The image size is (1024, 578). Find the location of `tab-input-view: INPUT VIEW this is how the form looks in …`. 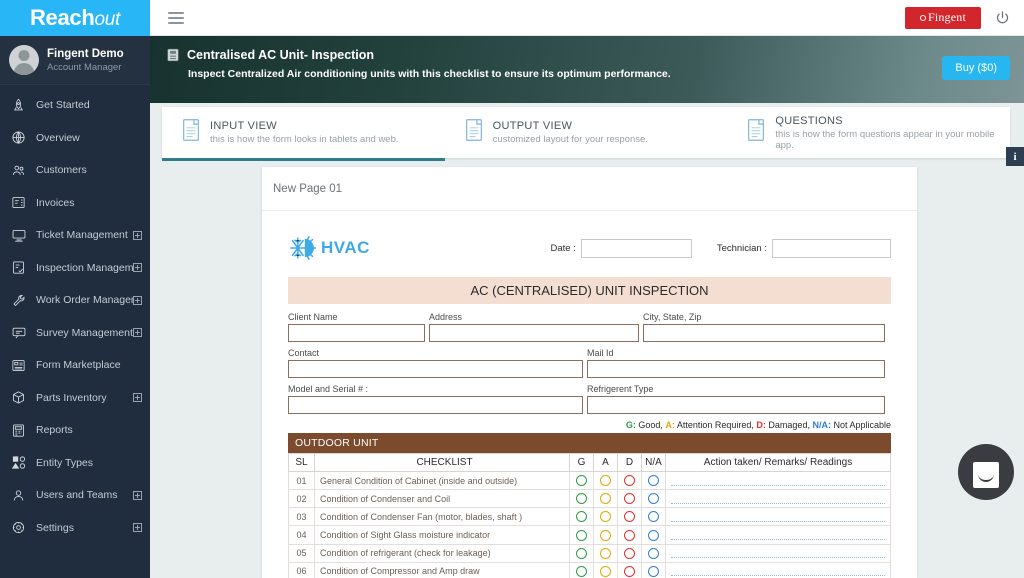

tab-input-view: INPUT VIEW this is how the form looks in … is located at coordinates (303, 134).